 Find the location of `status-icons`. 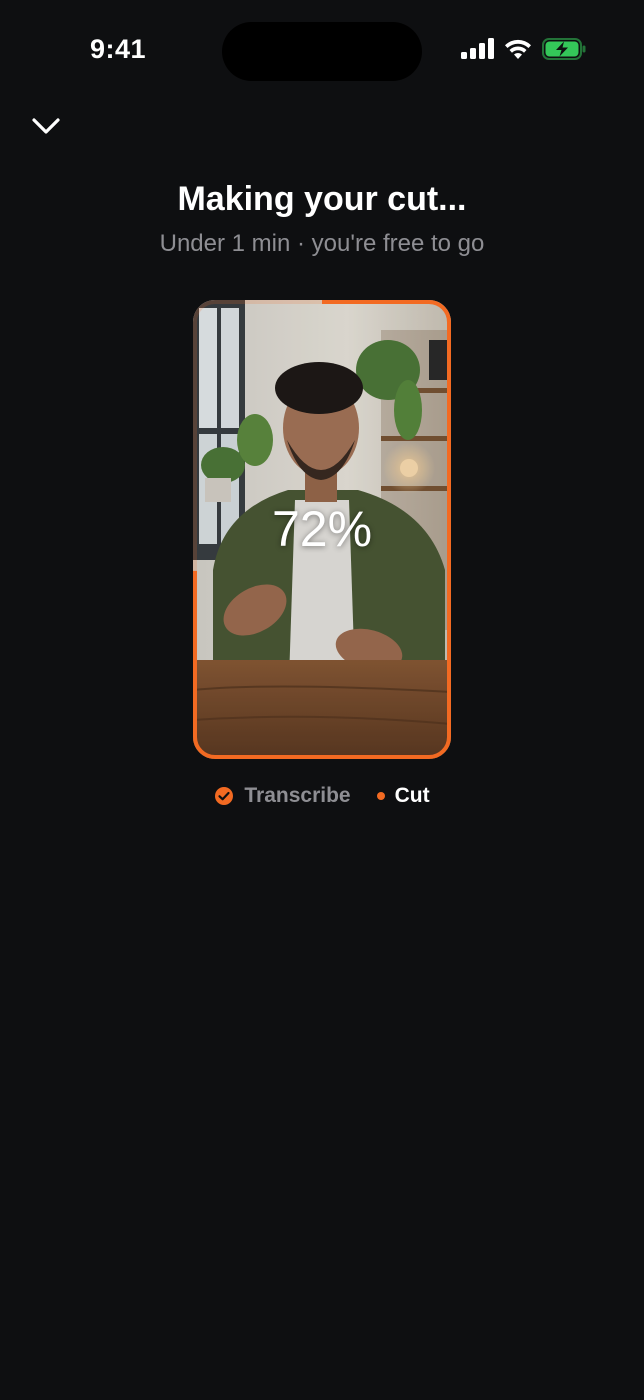

status-icons is located at coordinates (523, 49).